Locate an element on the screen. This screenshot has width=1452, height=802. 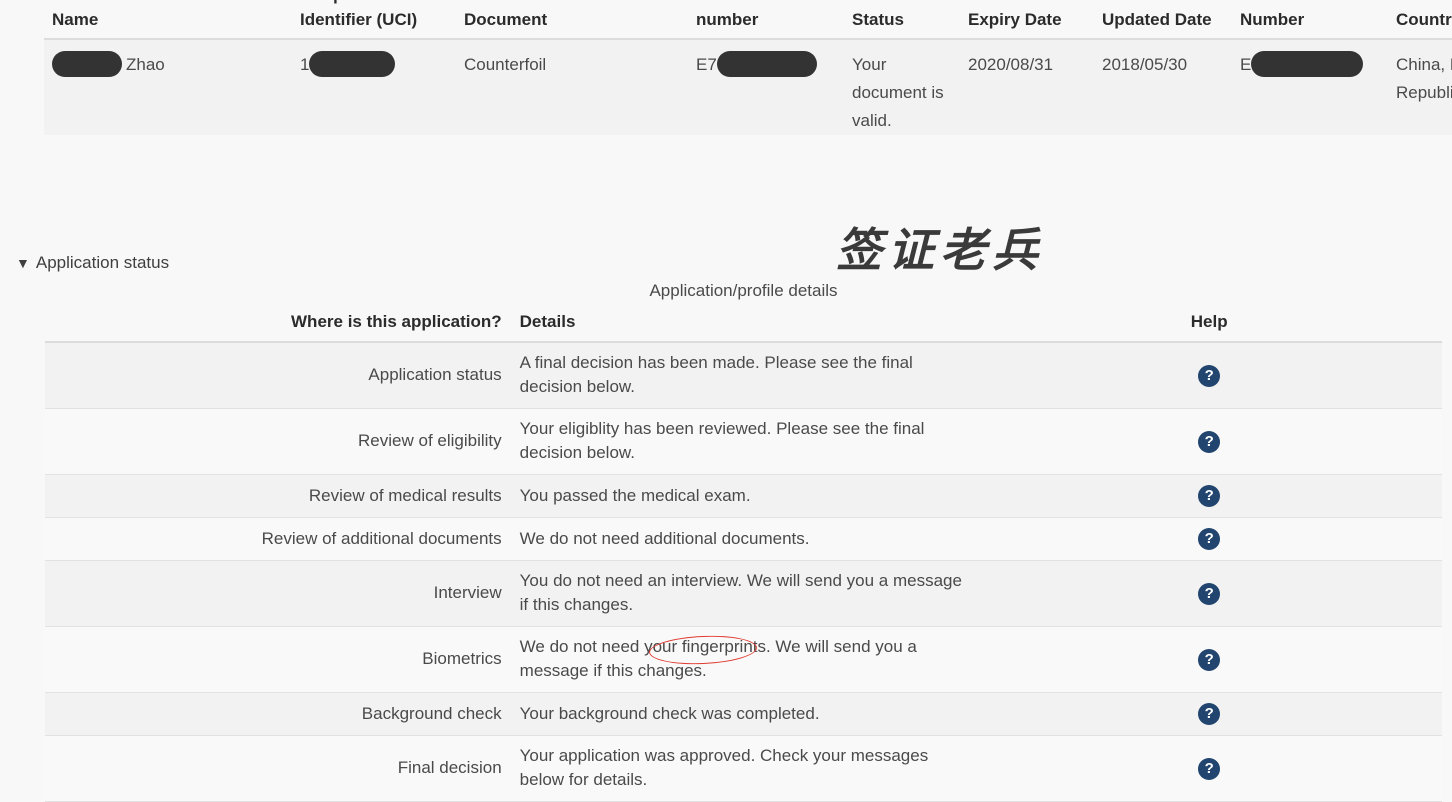
cell-travel-document-number: E is located at coordinates (1310, 87).